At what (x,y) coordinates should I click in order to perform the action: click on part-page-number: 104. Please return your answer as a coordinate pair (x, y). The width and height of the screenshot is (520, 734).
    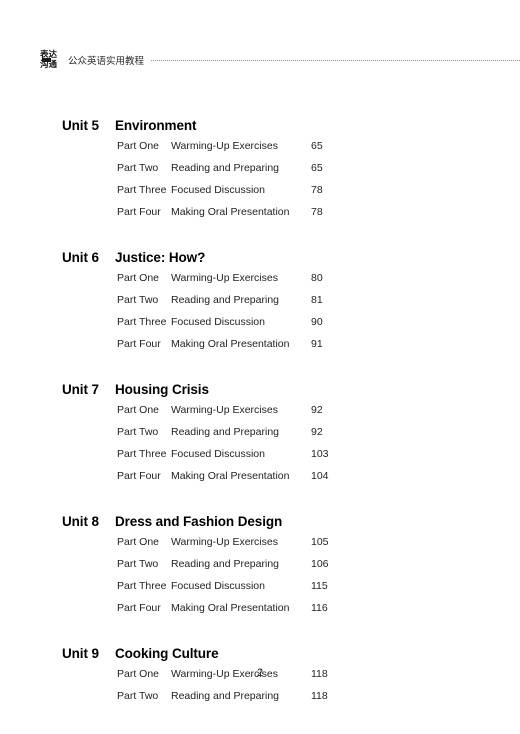
    Looking at the image, I should click on (320, 476).